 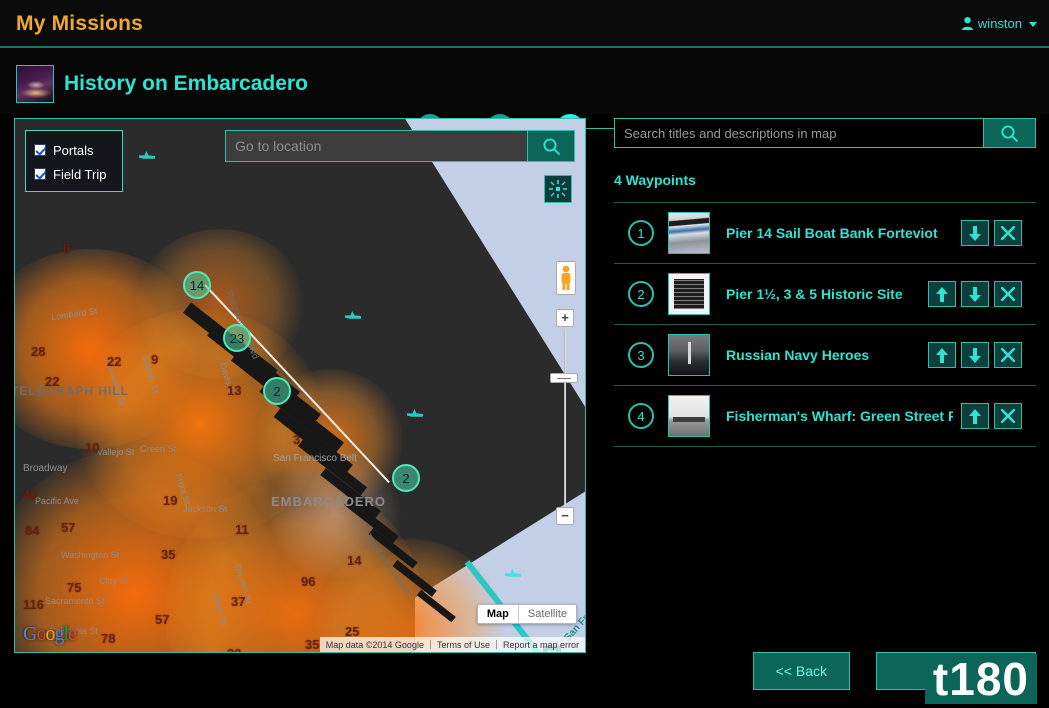 What do you see at coordinates (801, 671) in the screenshot?
I see `back-button: << Back` at bounding box center [801, 671].